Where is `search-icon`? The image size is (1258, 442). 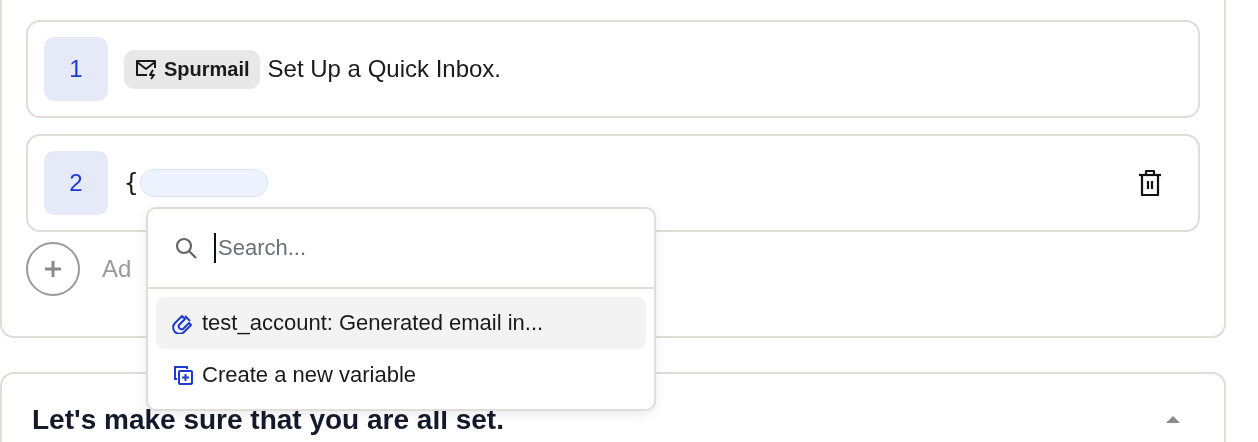 search-icon is located at coordinates (186, 248).